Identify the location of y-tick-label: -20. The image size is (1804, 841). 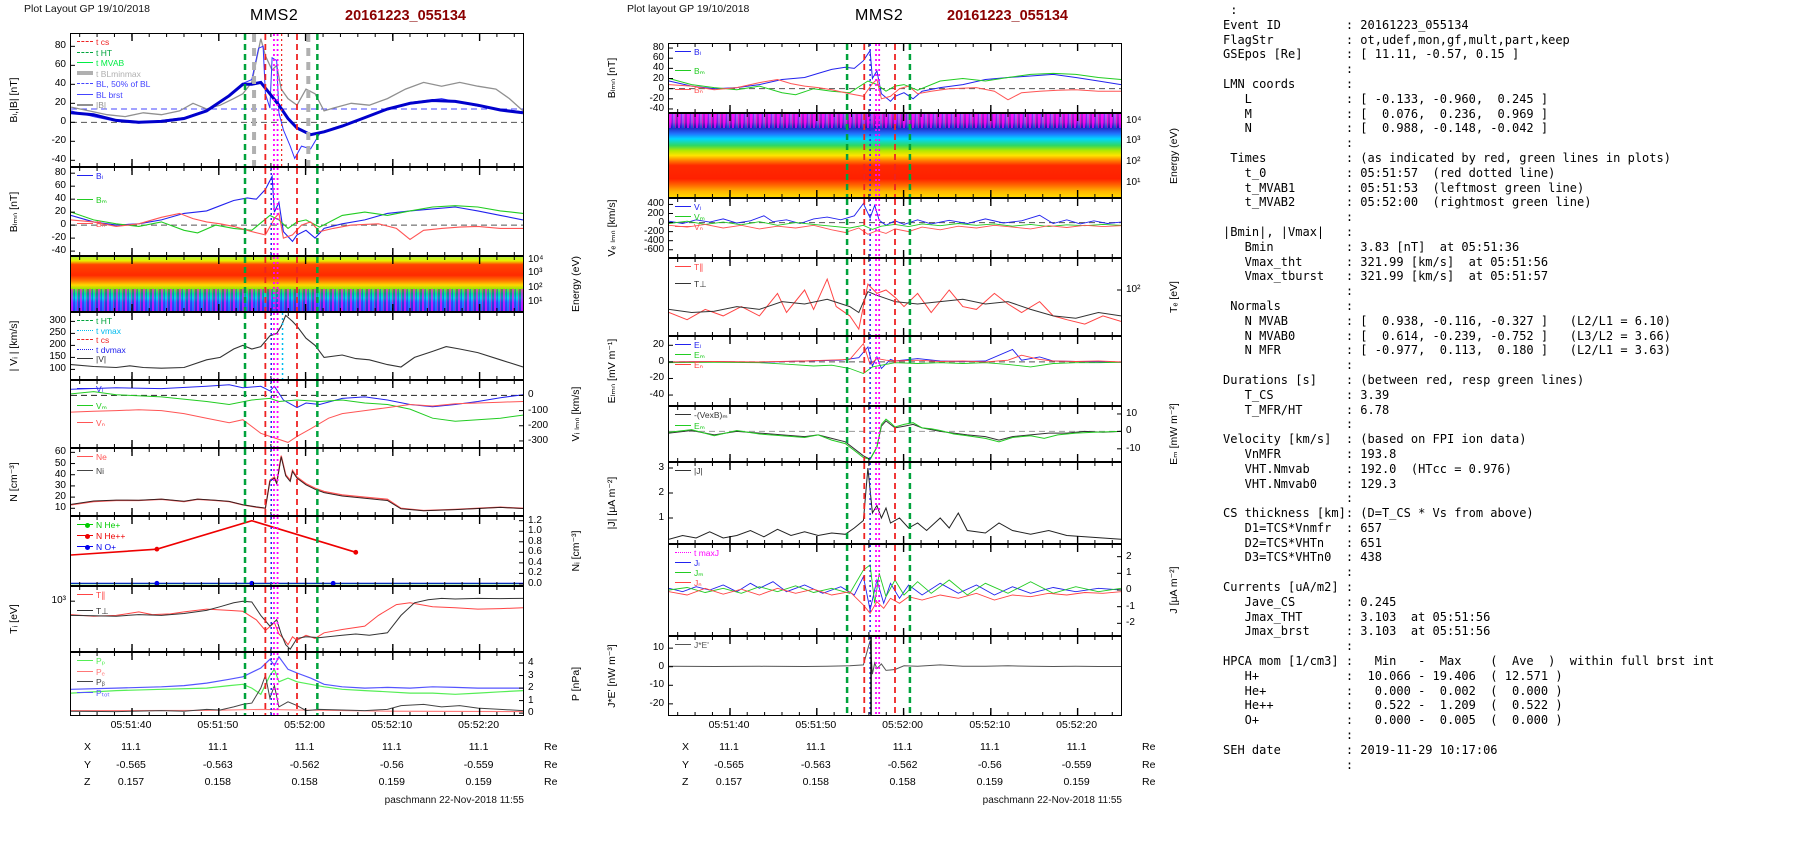
(58, 238).